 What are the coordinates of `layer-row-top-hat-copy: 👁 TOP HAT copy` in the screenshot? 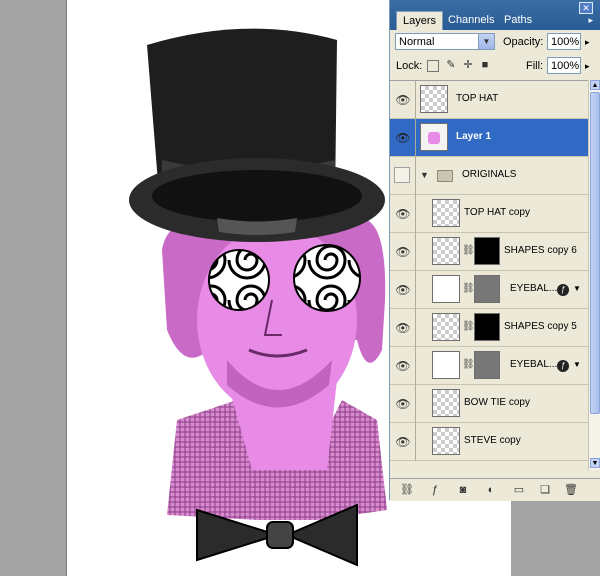 It's located at (489, 214).